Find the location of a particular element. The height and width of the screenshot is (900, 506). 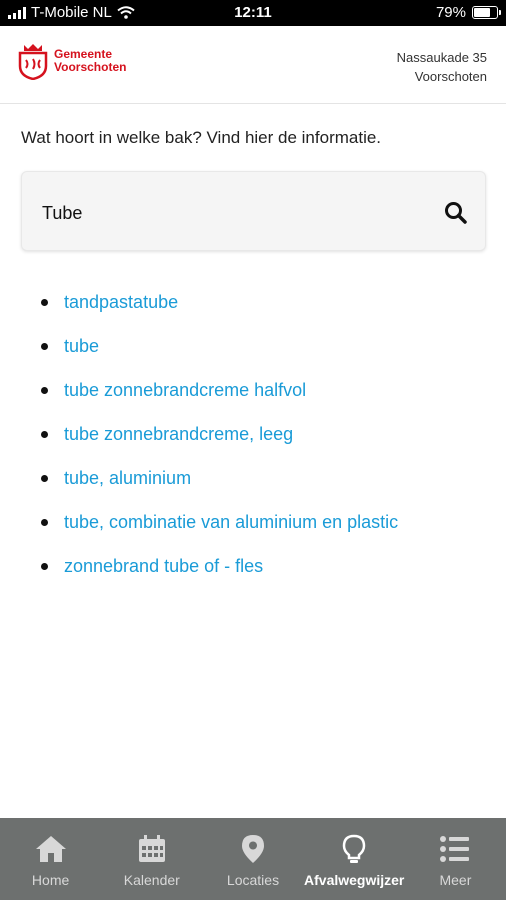

tab-label: Home is located at coordinates (50, 880).